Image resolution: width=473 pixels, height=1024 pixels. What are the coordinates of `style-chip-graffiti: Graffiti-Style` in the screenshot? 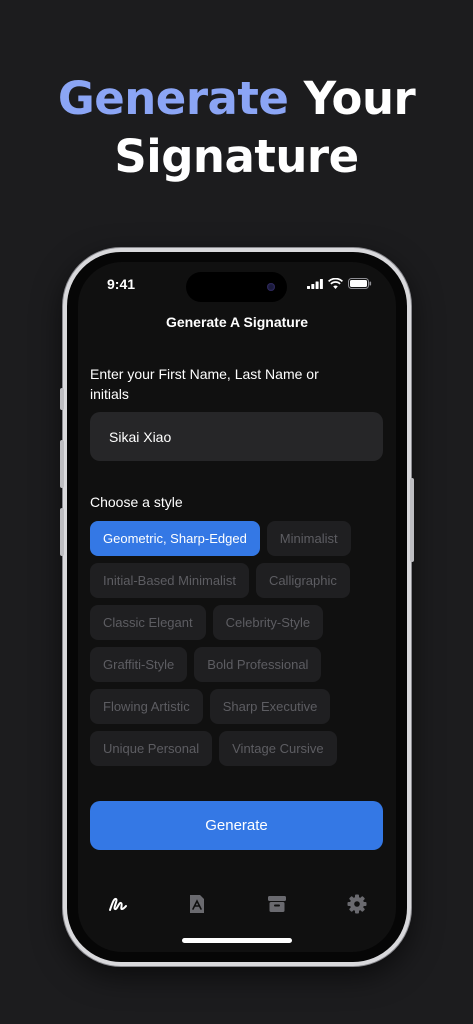 It's located at (139, 664).